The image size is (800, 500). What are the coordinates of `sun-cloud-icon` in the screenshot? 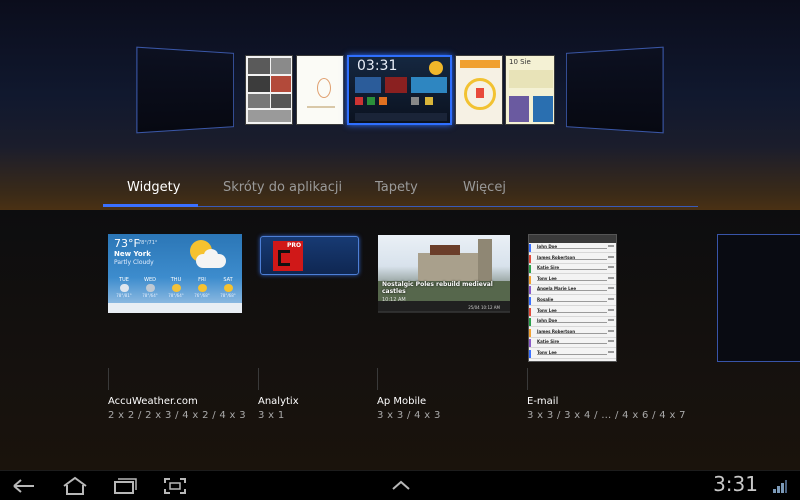 It's located at (176, 288).